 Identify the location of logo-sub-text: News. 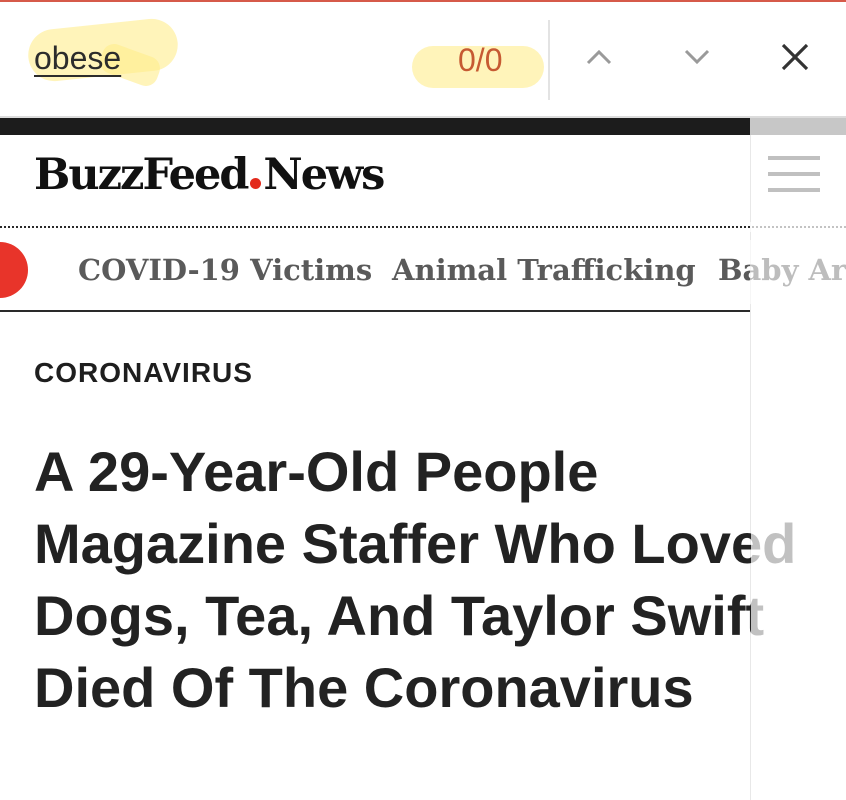
(324, 175).